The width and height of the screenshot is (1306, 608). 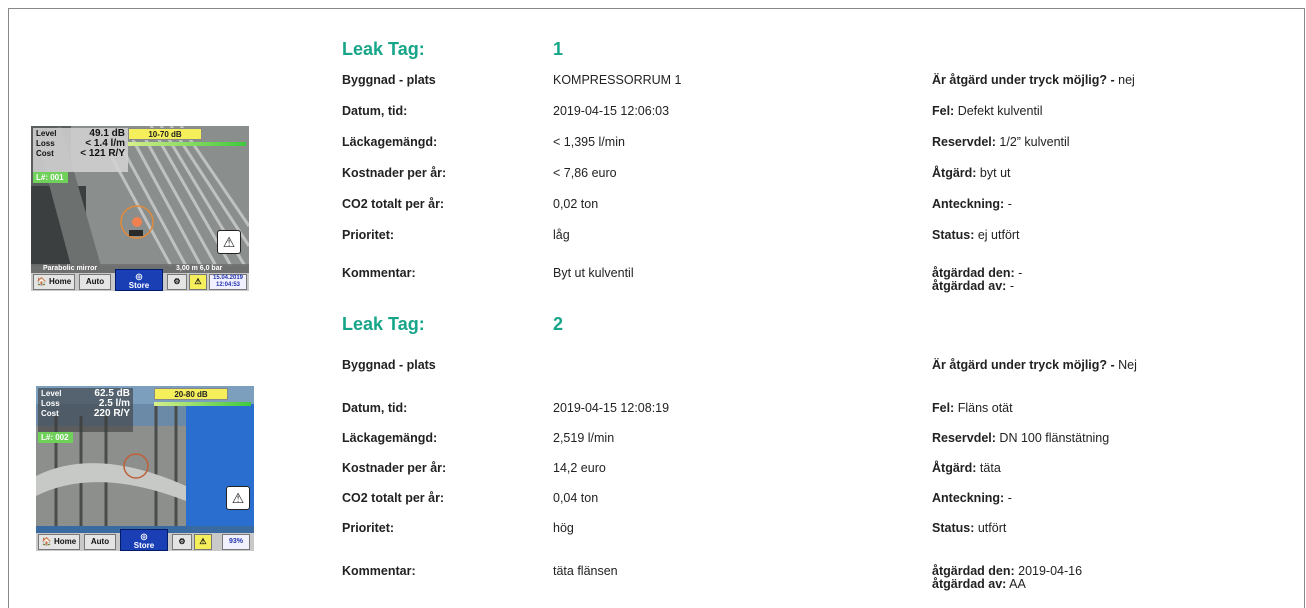 I want to click on priority-value: låg, so click(x=561, y=235).